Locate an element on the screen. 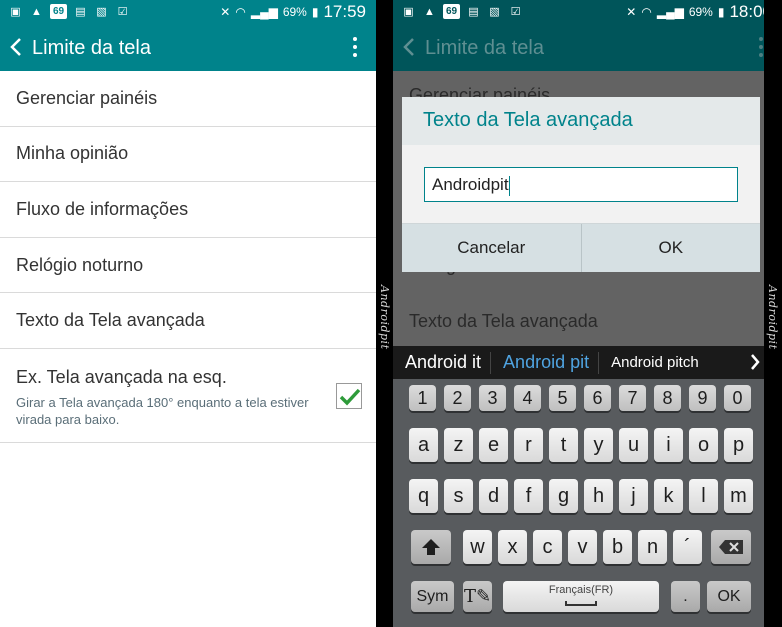 The height and width of the screenshot is (627, 782). input-value: Androidpit is located at coordinates (470, 184).